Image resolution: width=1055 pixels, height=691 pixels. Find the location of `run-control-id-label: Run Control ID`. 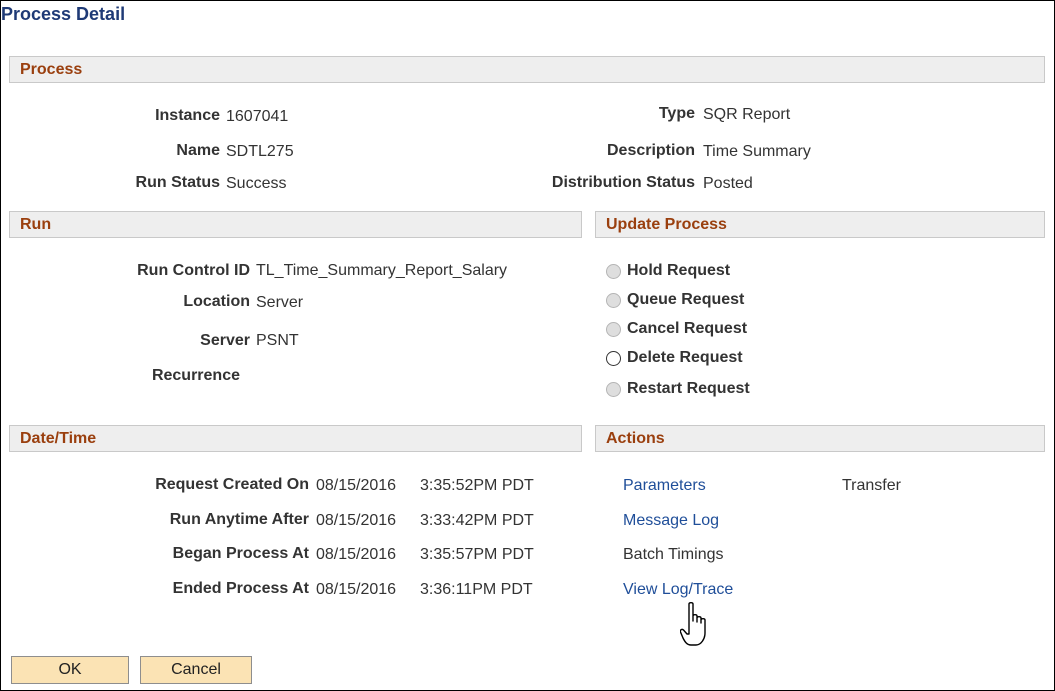

run-control-id-label: Run Control ID is located at coordinates (193, 270).